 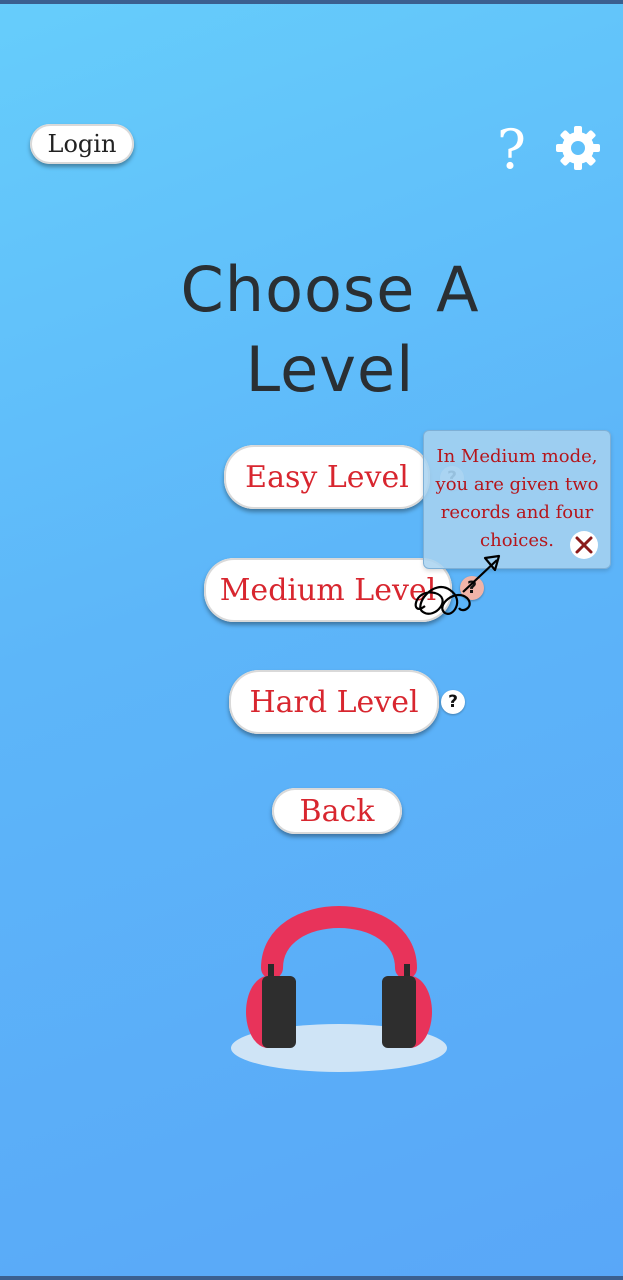 What do you see at coordinates (311, 2) in the screenshot?
I see `top-status-strip` at bounding box center [311, 2].